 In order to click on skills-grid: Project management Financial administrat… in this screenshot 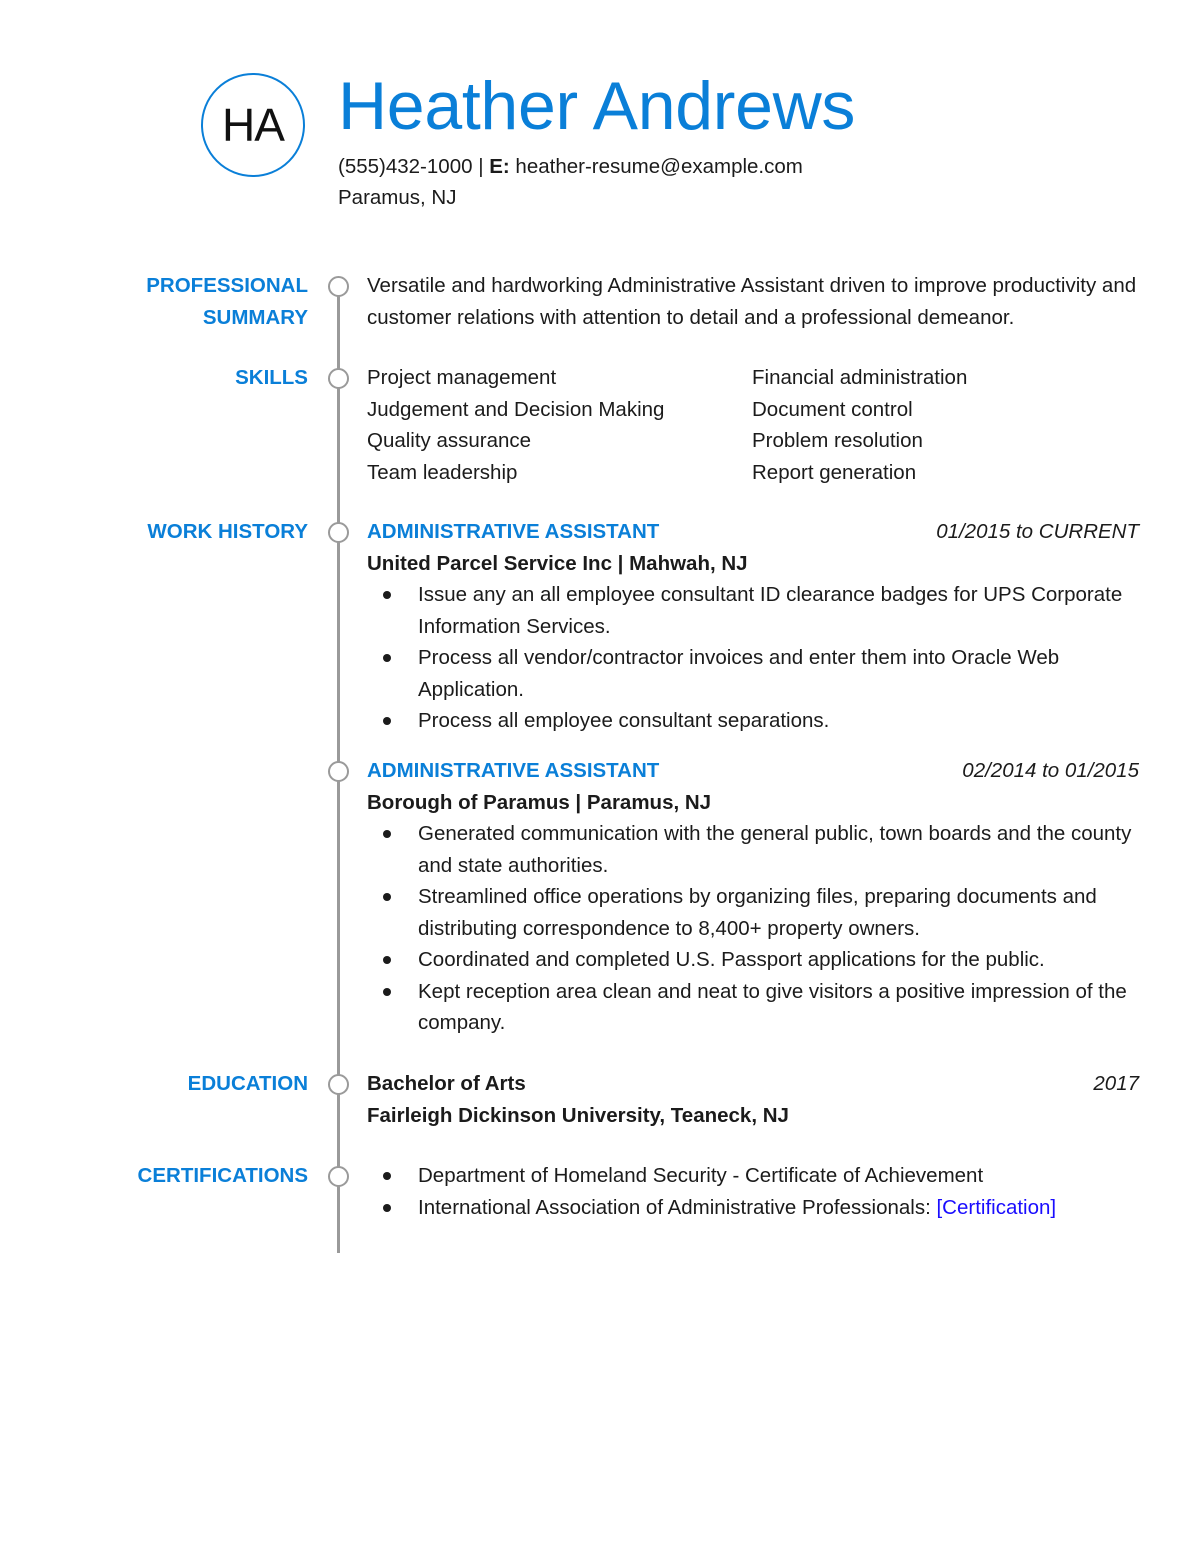, I will do `click(753, 425)`.